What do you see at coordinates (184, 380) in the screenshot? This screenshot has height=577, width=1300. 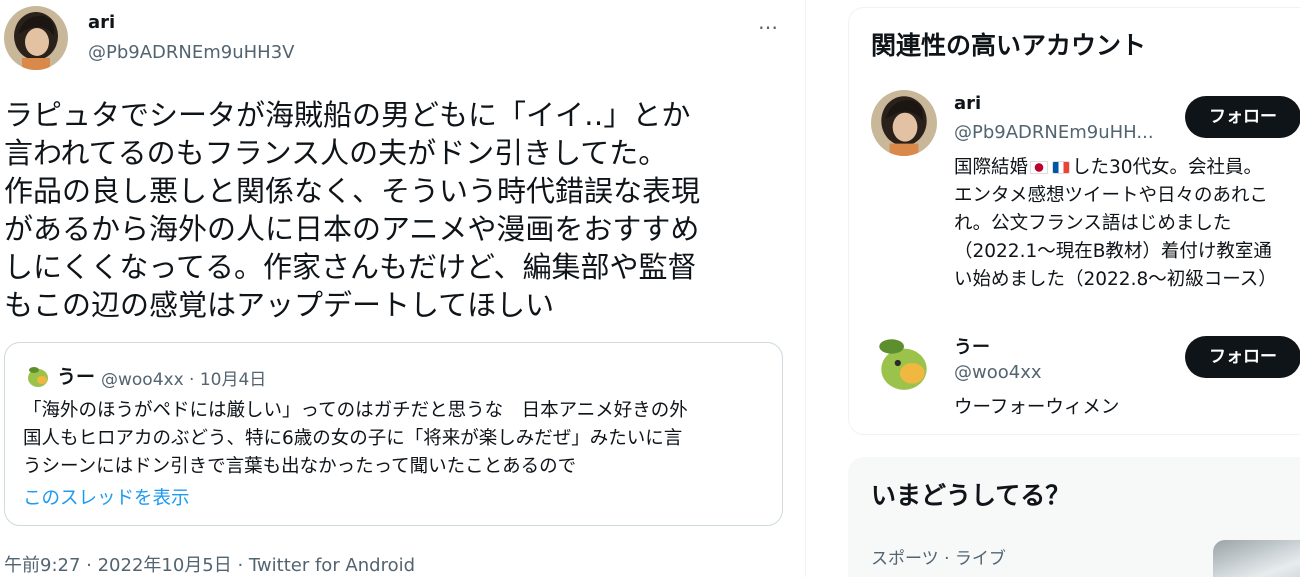 I see `quoted-meta: @woo4xx · 10月4日` at bounding box center [184, 380].